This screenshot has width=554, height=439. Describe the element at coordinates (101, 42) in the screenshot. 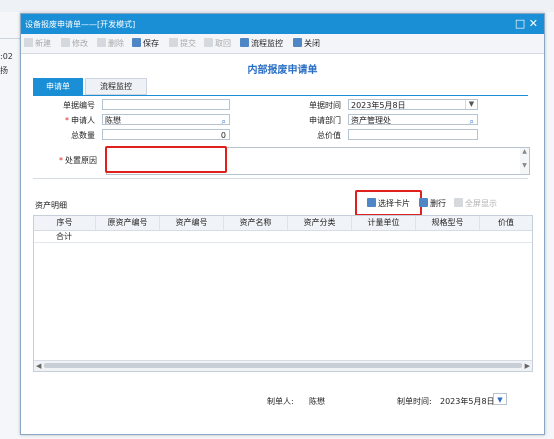

I see `delete-icon` at that location.